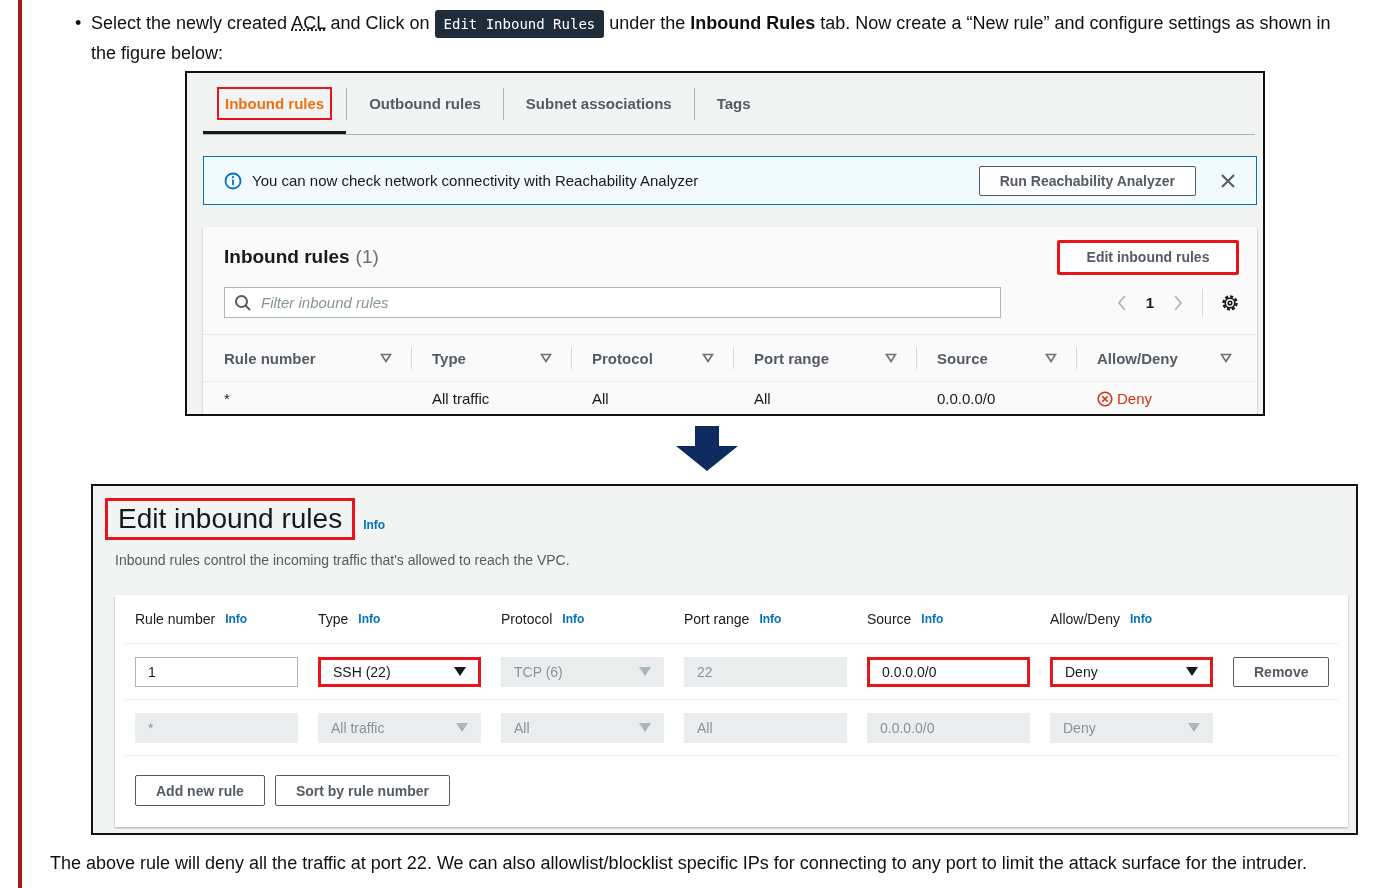  What do you see at coordinates (1230, 302) in the screenshot?
I see `settings-icon` at bounding box center [1230, 302].